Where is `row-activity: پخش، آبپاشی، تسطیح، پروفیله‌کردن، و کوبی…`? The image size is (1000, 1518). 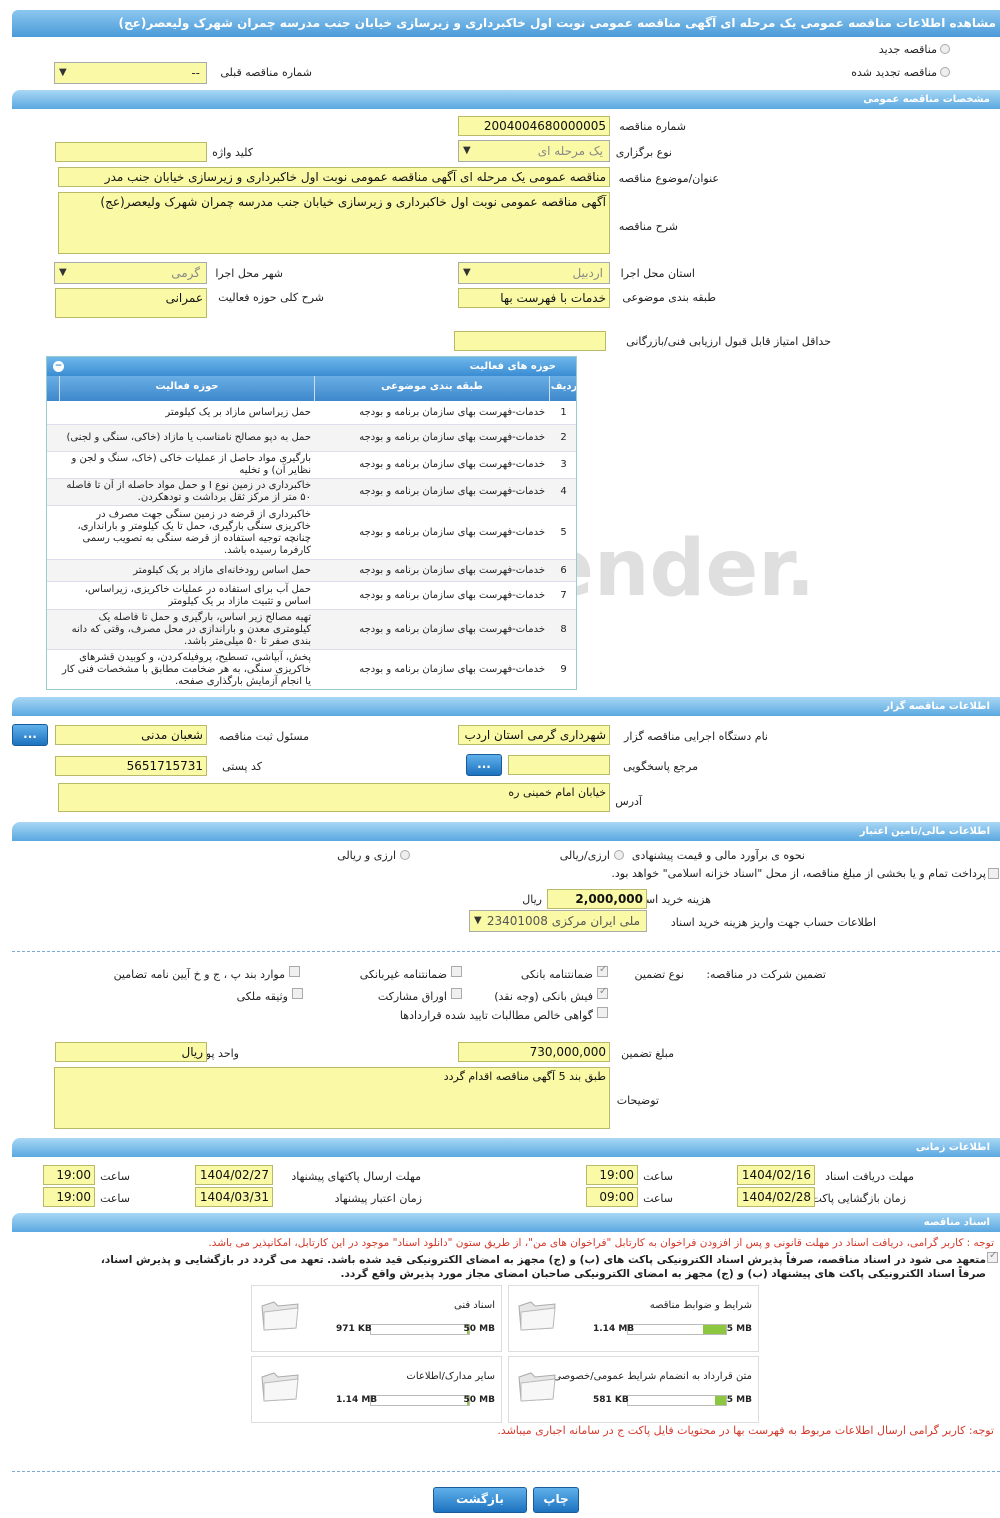 row-activity: پخش، آبپاشی، تسطیح، پروفیله‌کردن، و کوبی… is located at coordinates (186, 669).